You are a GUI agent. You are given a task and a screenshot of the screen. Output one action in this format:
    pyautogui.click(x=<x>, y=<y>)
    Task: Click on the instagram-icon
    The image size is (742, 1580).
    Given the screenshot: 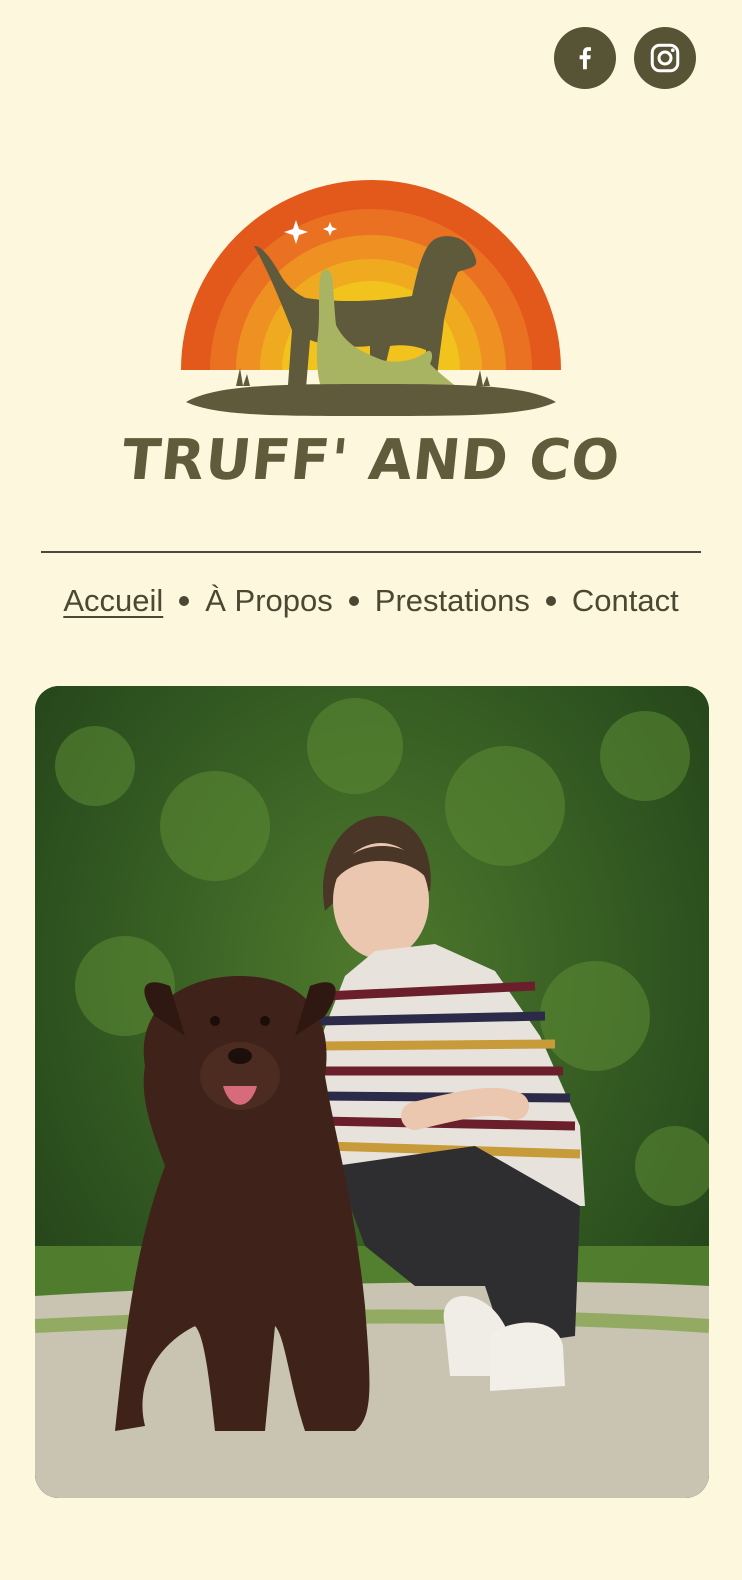 What is the action you would take?
    pyautogui.click(x=665, y=58)
    